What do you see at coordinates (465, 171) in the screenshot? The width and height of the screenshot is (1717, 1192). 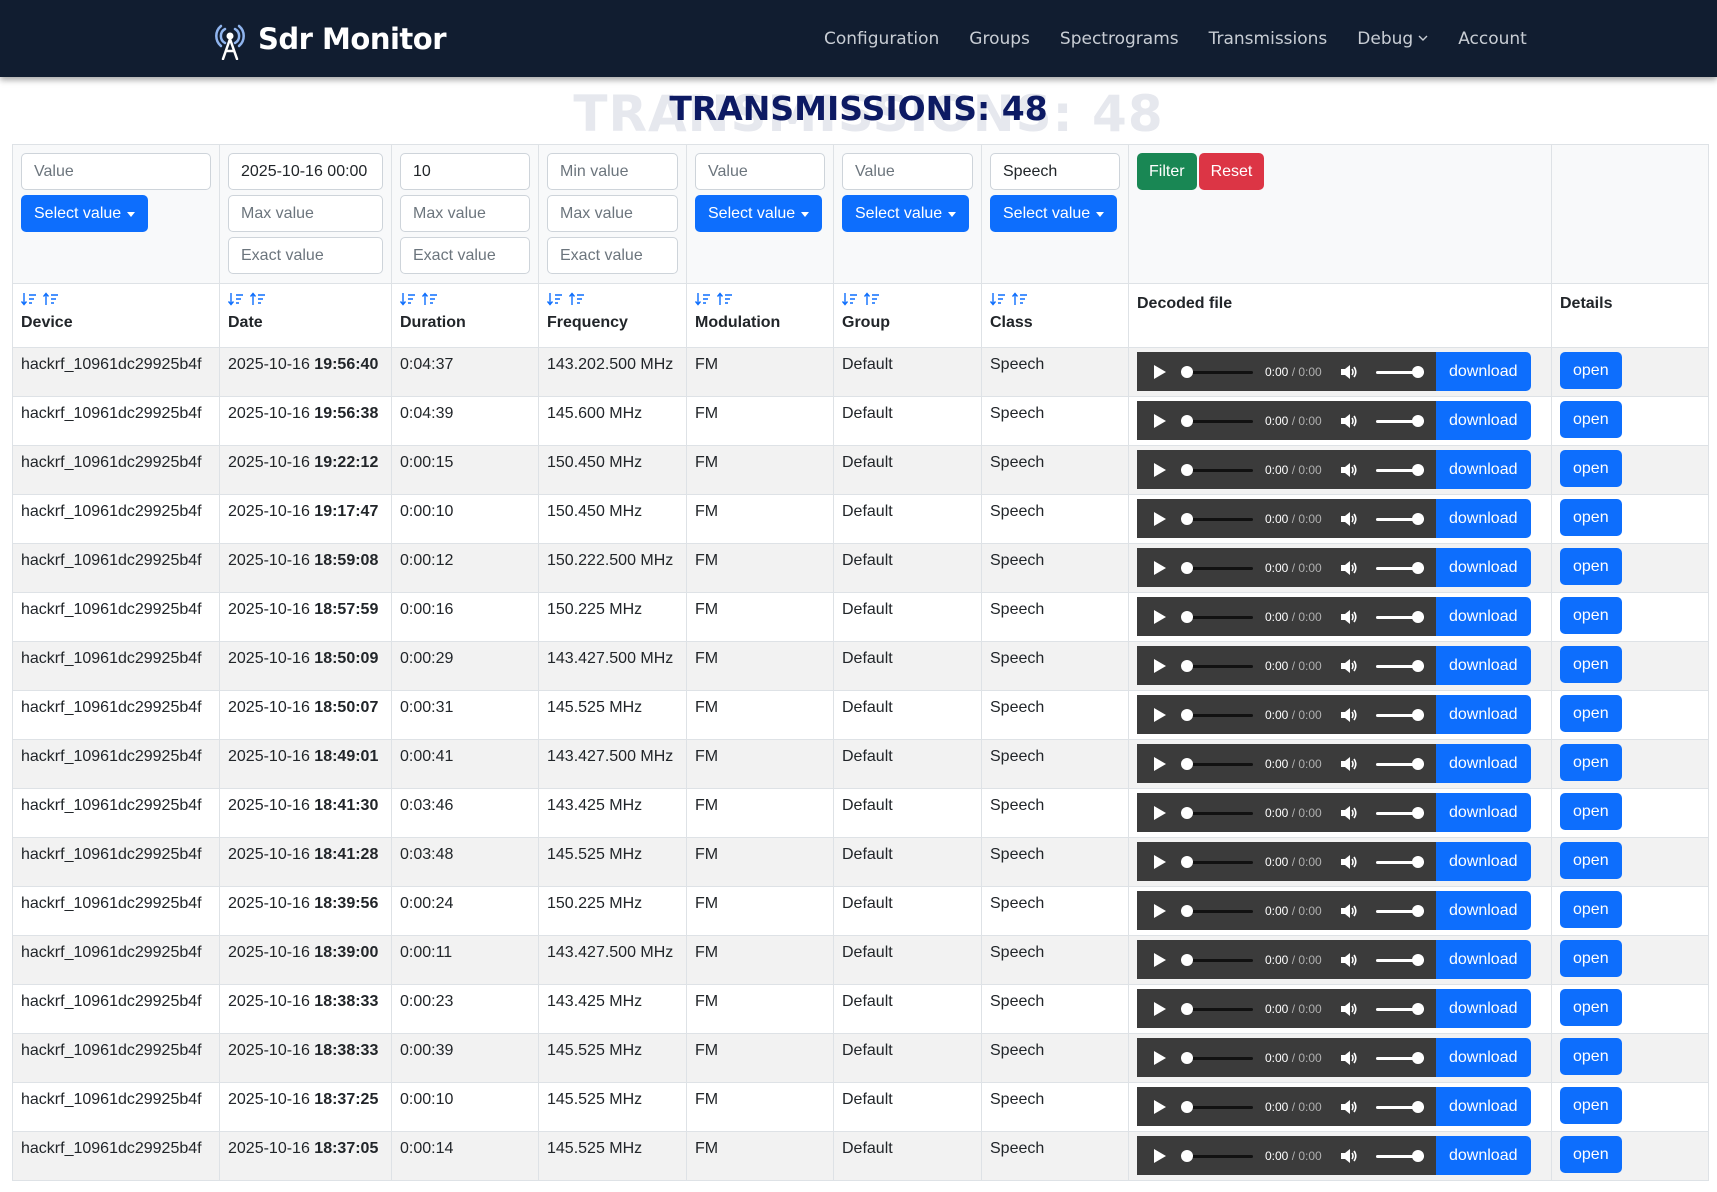 I see `duration-min-input: 10` at bounding box center [465, 171].